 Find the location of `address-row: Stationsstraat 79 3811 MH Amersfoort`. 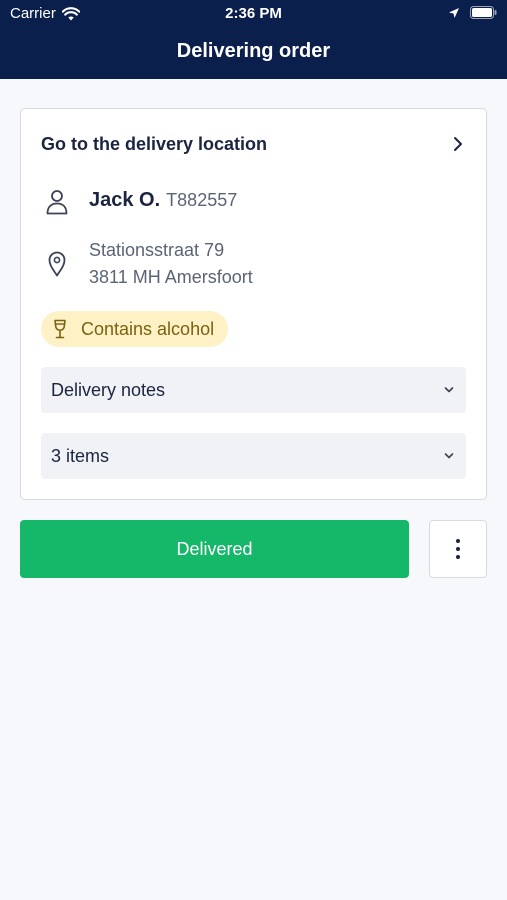

address-row: Stationsstraat 79 3811 MH Amersfoort is located at coordinates (147, 264).